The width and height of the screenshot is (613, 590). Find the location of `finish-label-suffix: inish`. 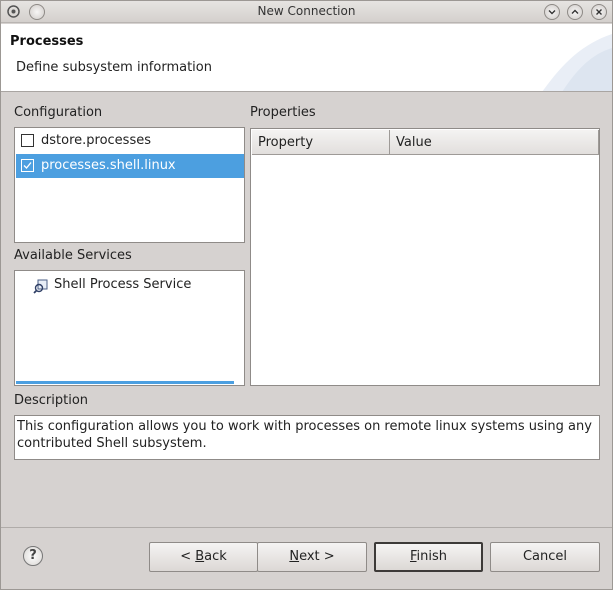

finish-label-suffix: inish is located at coordinates (432, 556).